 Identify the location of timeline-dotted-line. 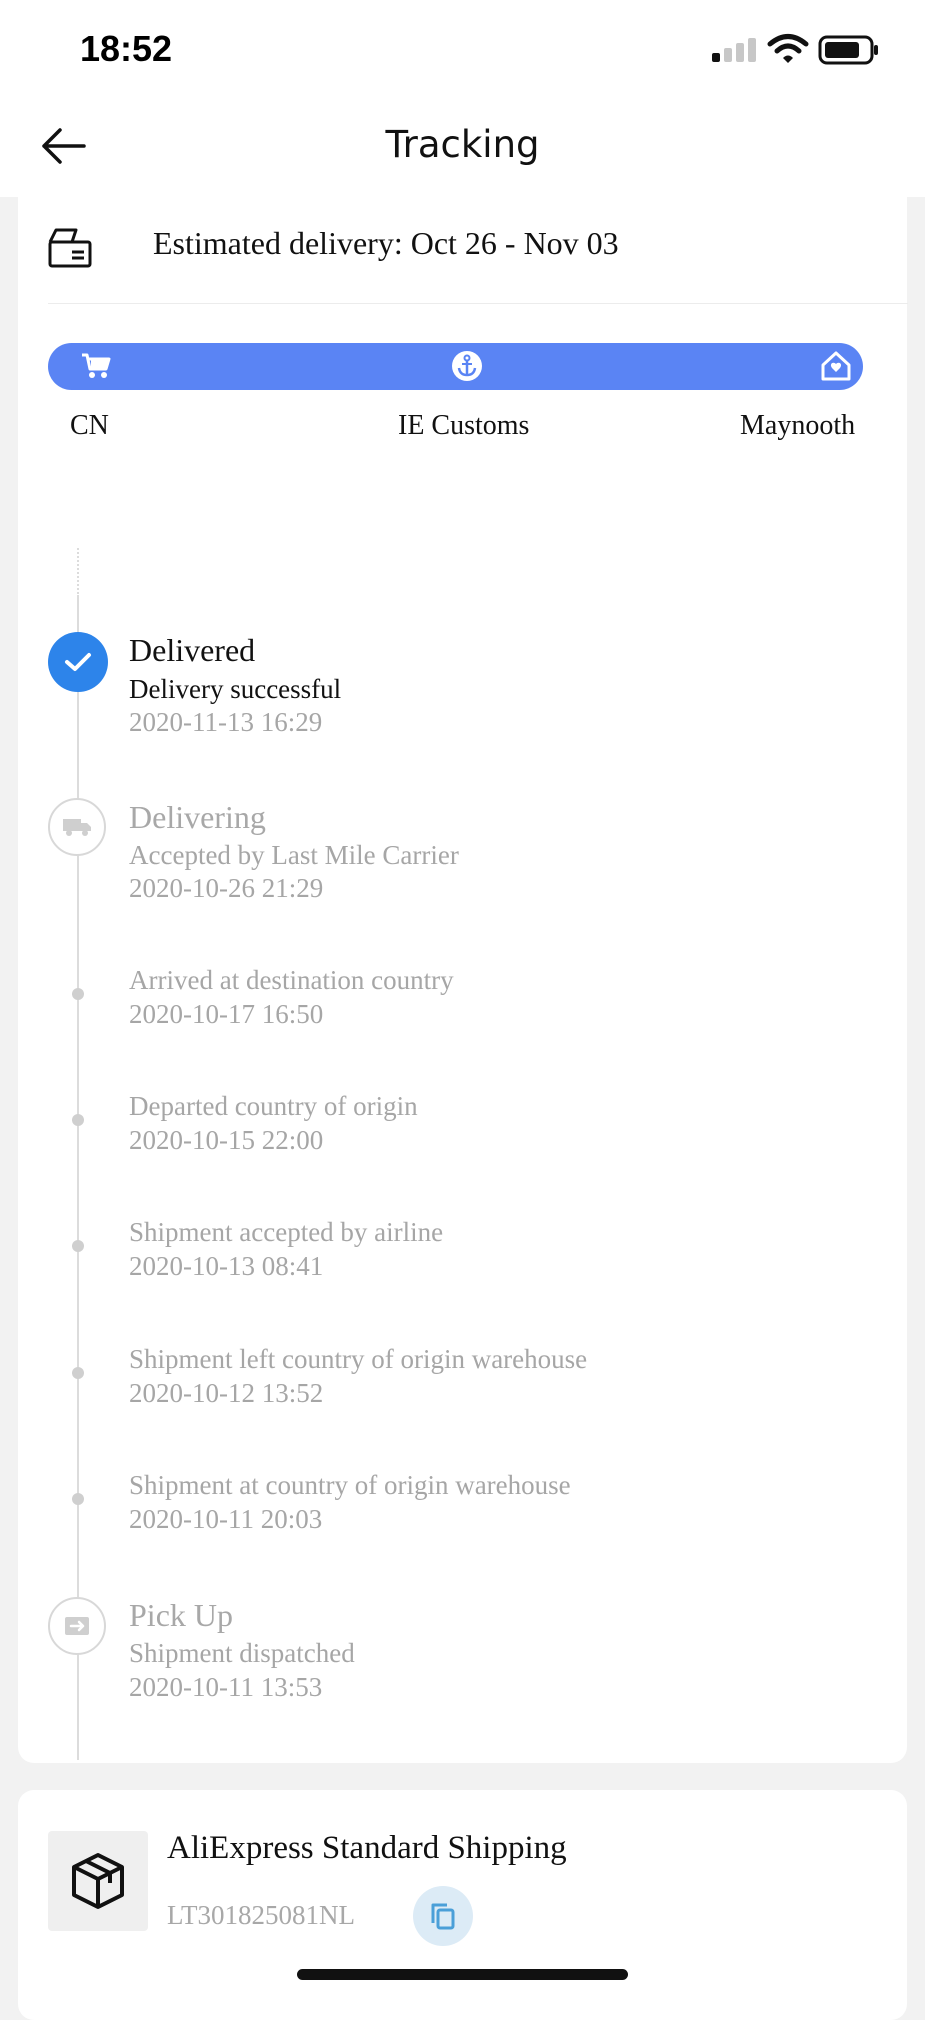
(79, 571).